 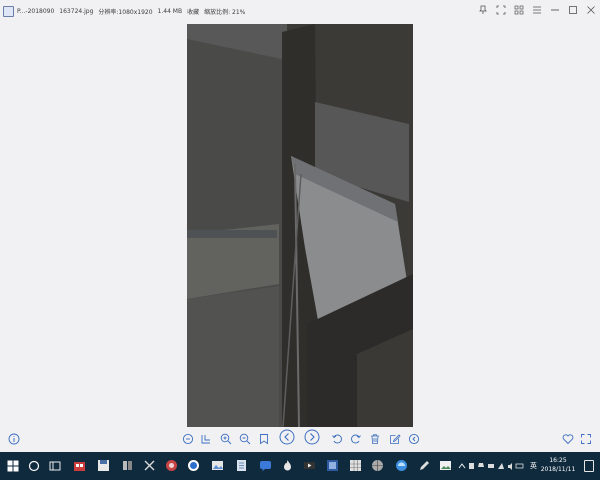 I want to click on bookmark-icon, so click(x=264, y=439).